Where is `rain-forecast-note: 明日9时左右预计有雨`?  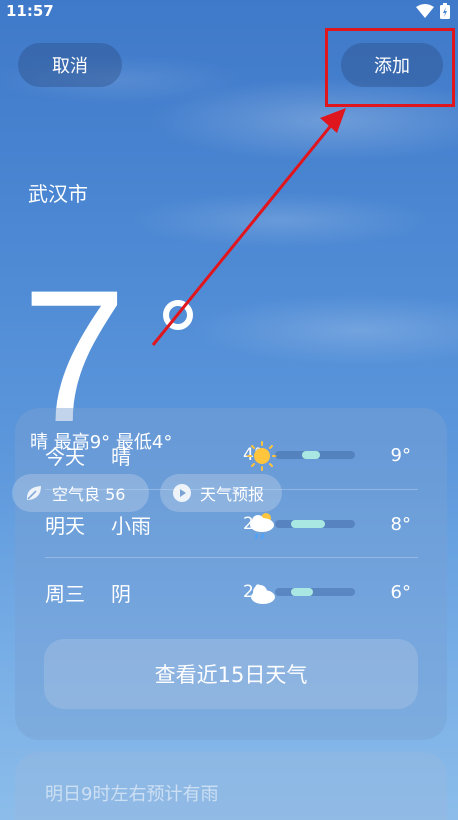 rain-forecast-note: 明日9时左右预计有雨 is located at coordinates (132, 794).